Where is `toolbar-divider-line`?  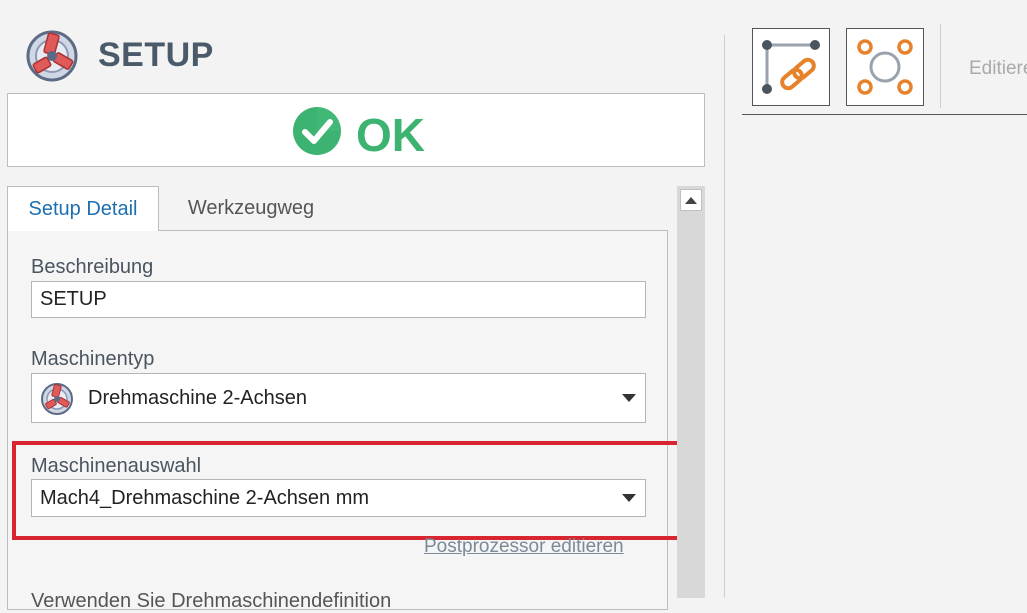
toolbar-divider-line is located at coordinates (884, 114).